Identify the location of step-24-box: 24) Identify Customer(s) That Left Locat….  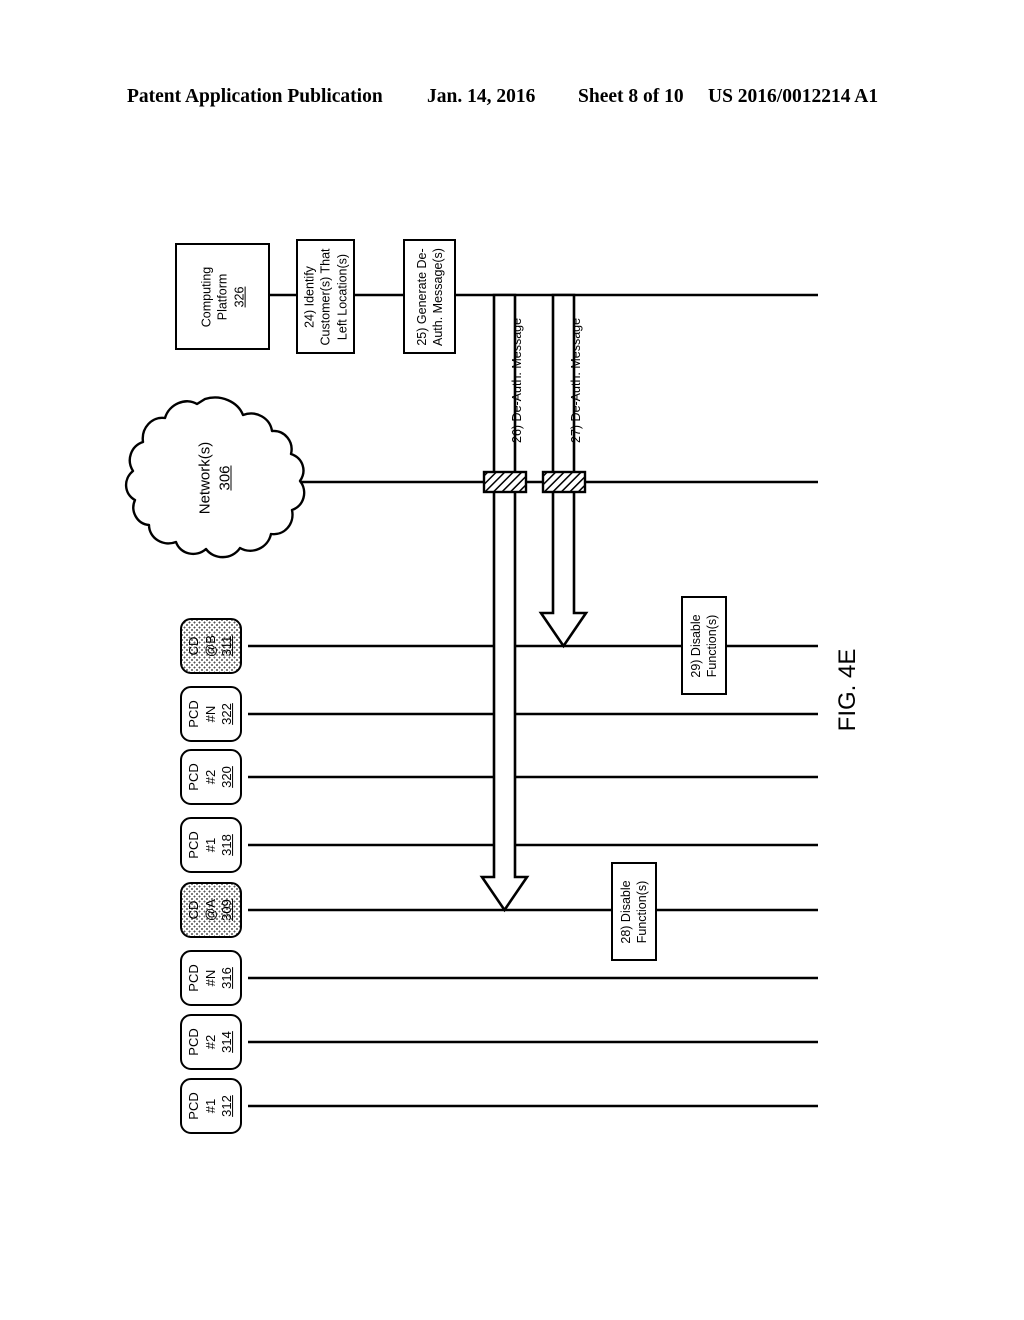
(325, 296).